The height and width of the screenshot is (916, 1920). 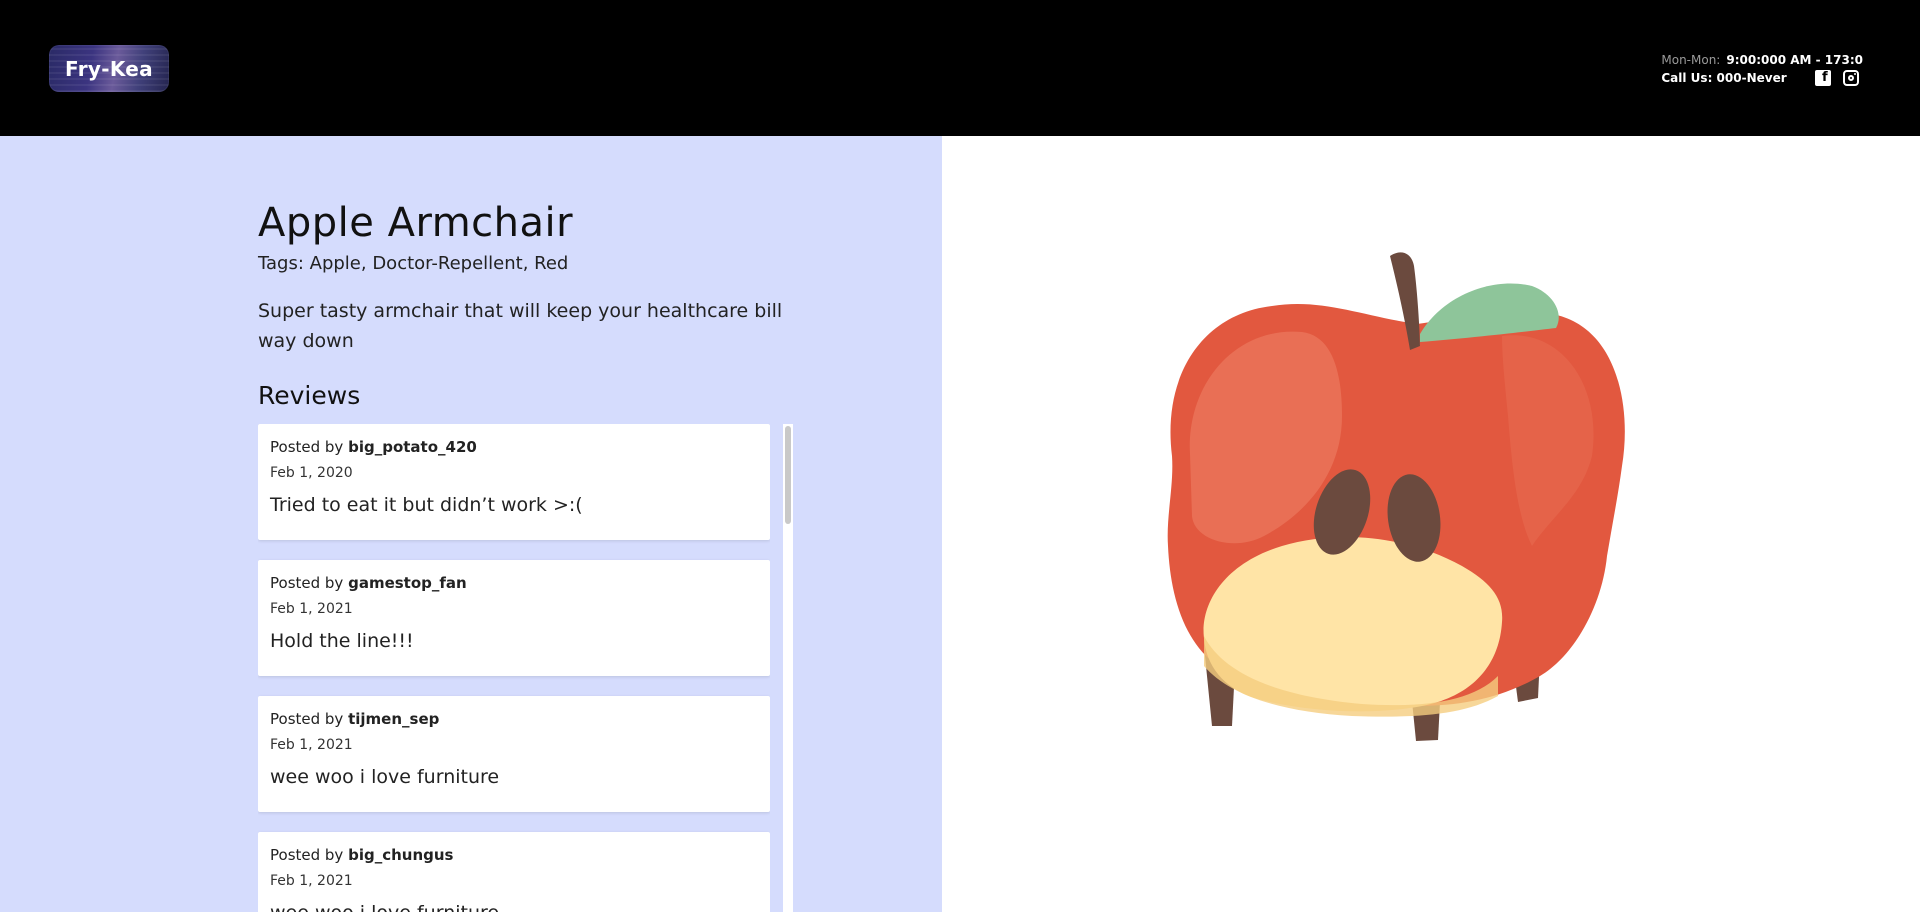 What do you see at coordinates (1691, 59) in the screenshot?
I see `hours-label: Mon-Mon:` at bounding box center [1691, 59].